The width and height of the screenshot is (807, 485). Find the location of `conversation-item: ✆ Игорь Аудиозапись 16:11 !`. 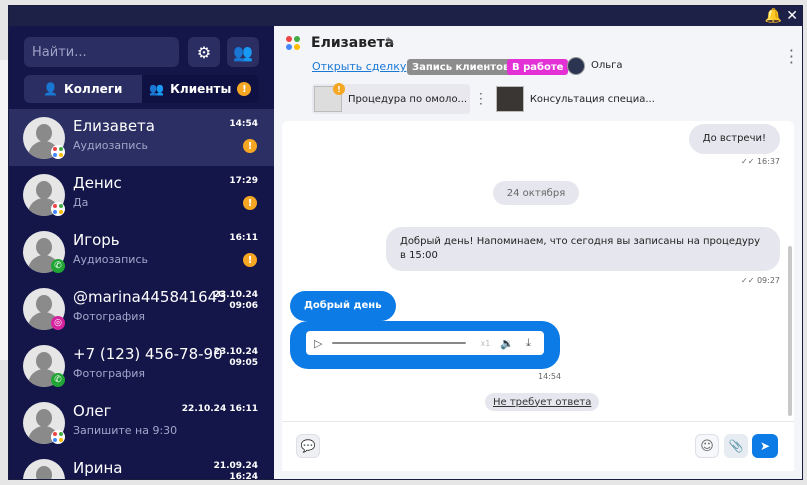

conversation-item: ✆ Игорь Аудиозапись 16:11 ! is located at coordinates (141, 251).